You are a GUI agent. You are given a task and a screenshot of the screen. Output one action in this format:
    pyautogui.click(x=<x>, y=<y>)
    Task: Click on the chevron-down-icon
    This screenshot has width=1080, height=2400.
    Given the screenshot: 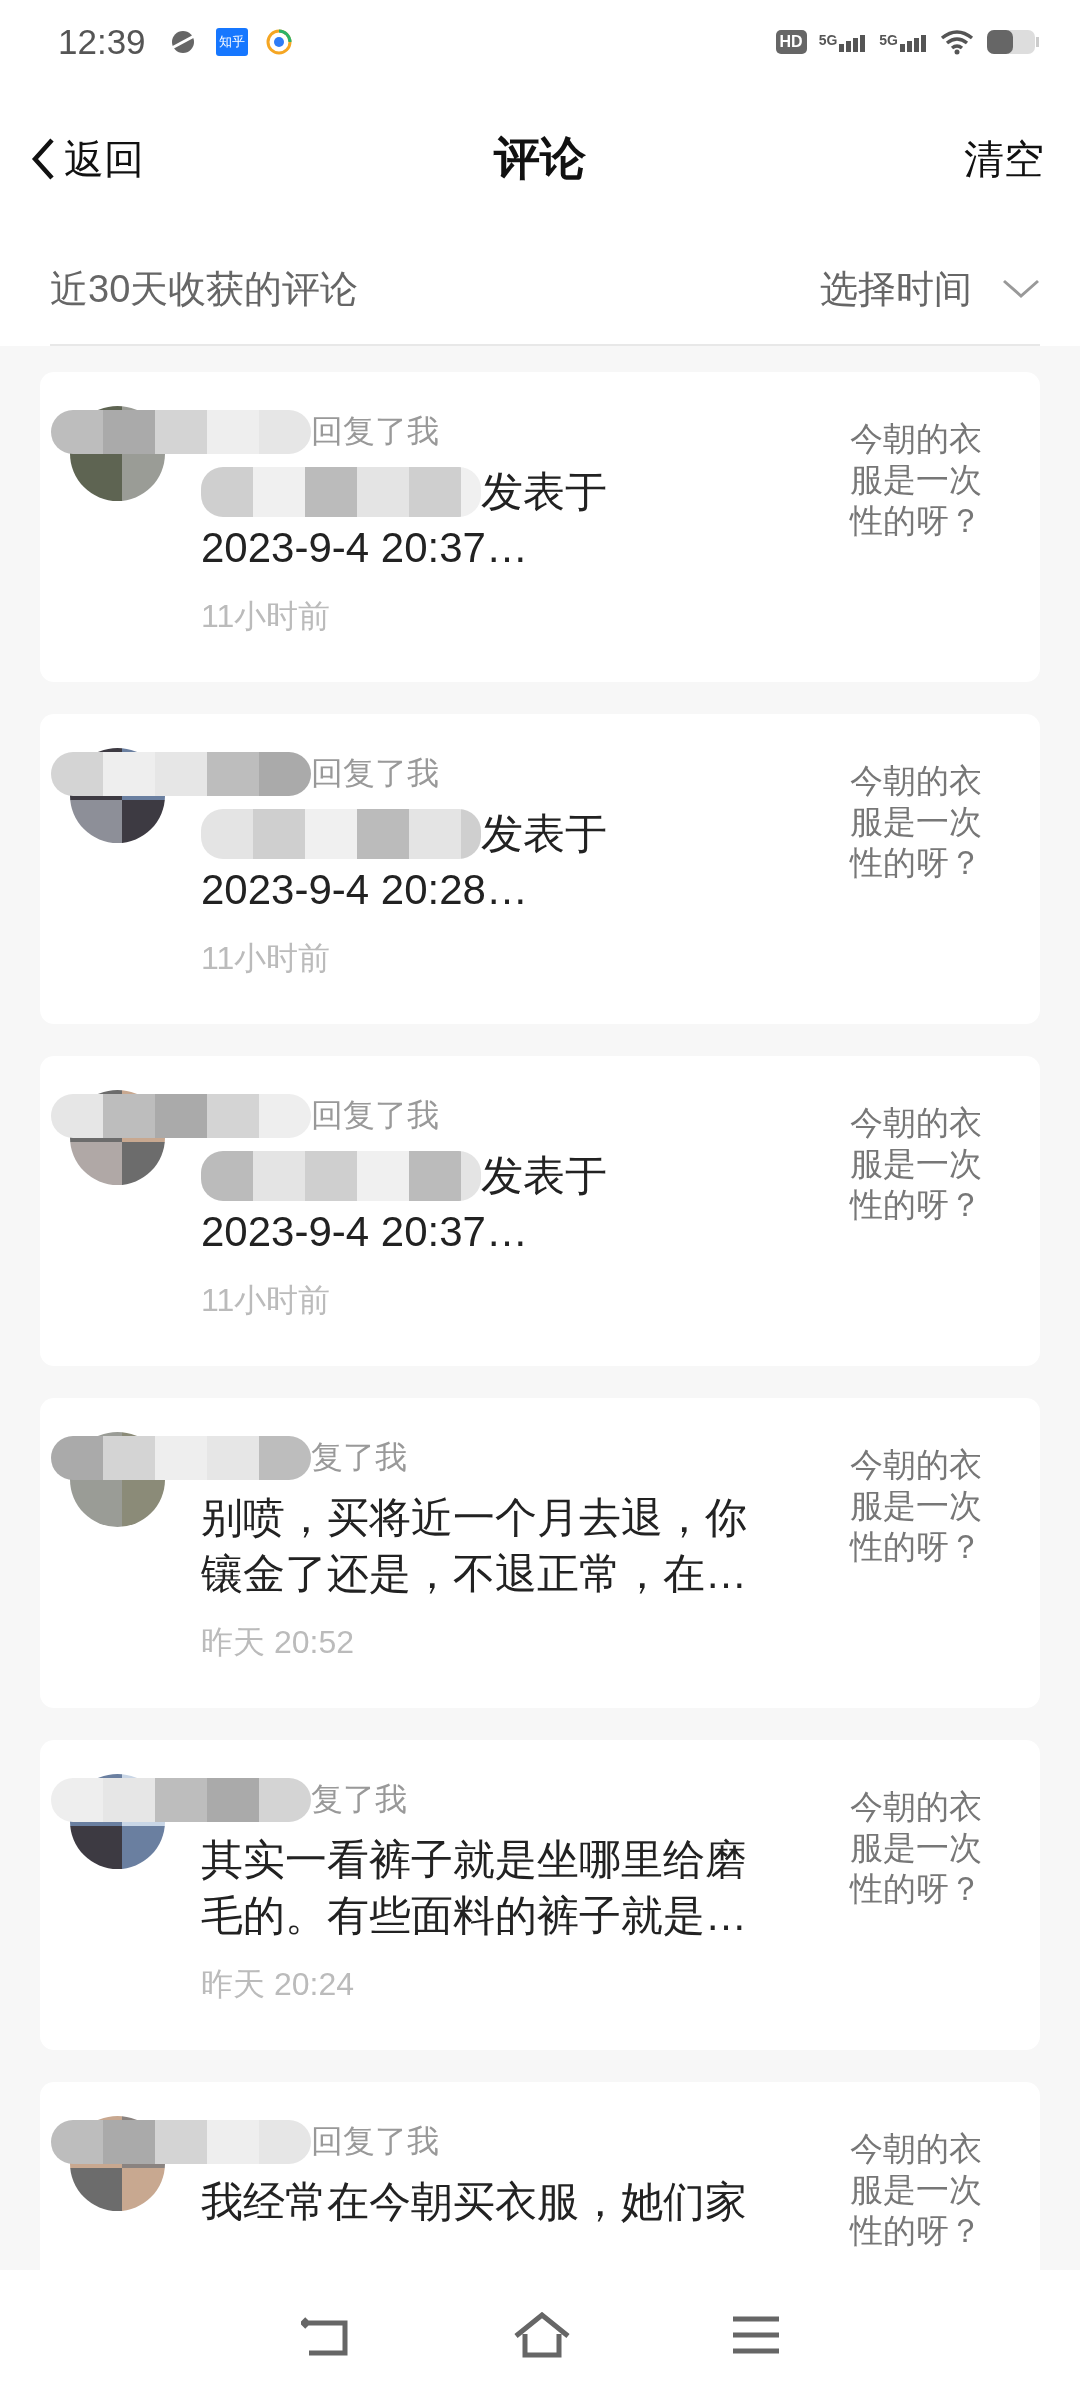 What is the action you would take?
    pyautogui.click(x=1021, y=289)
    